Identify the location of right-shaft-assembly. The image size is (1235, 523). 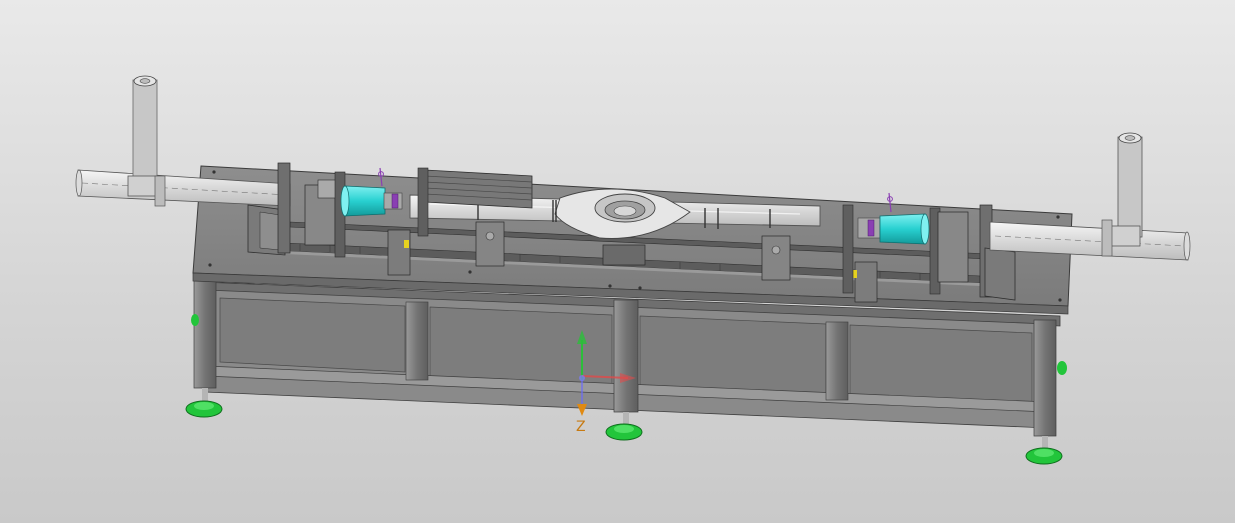
(1090, 196).